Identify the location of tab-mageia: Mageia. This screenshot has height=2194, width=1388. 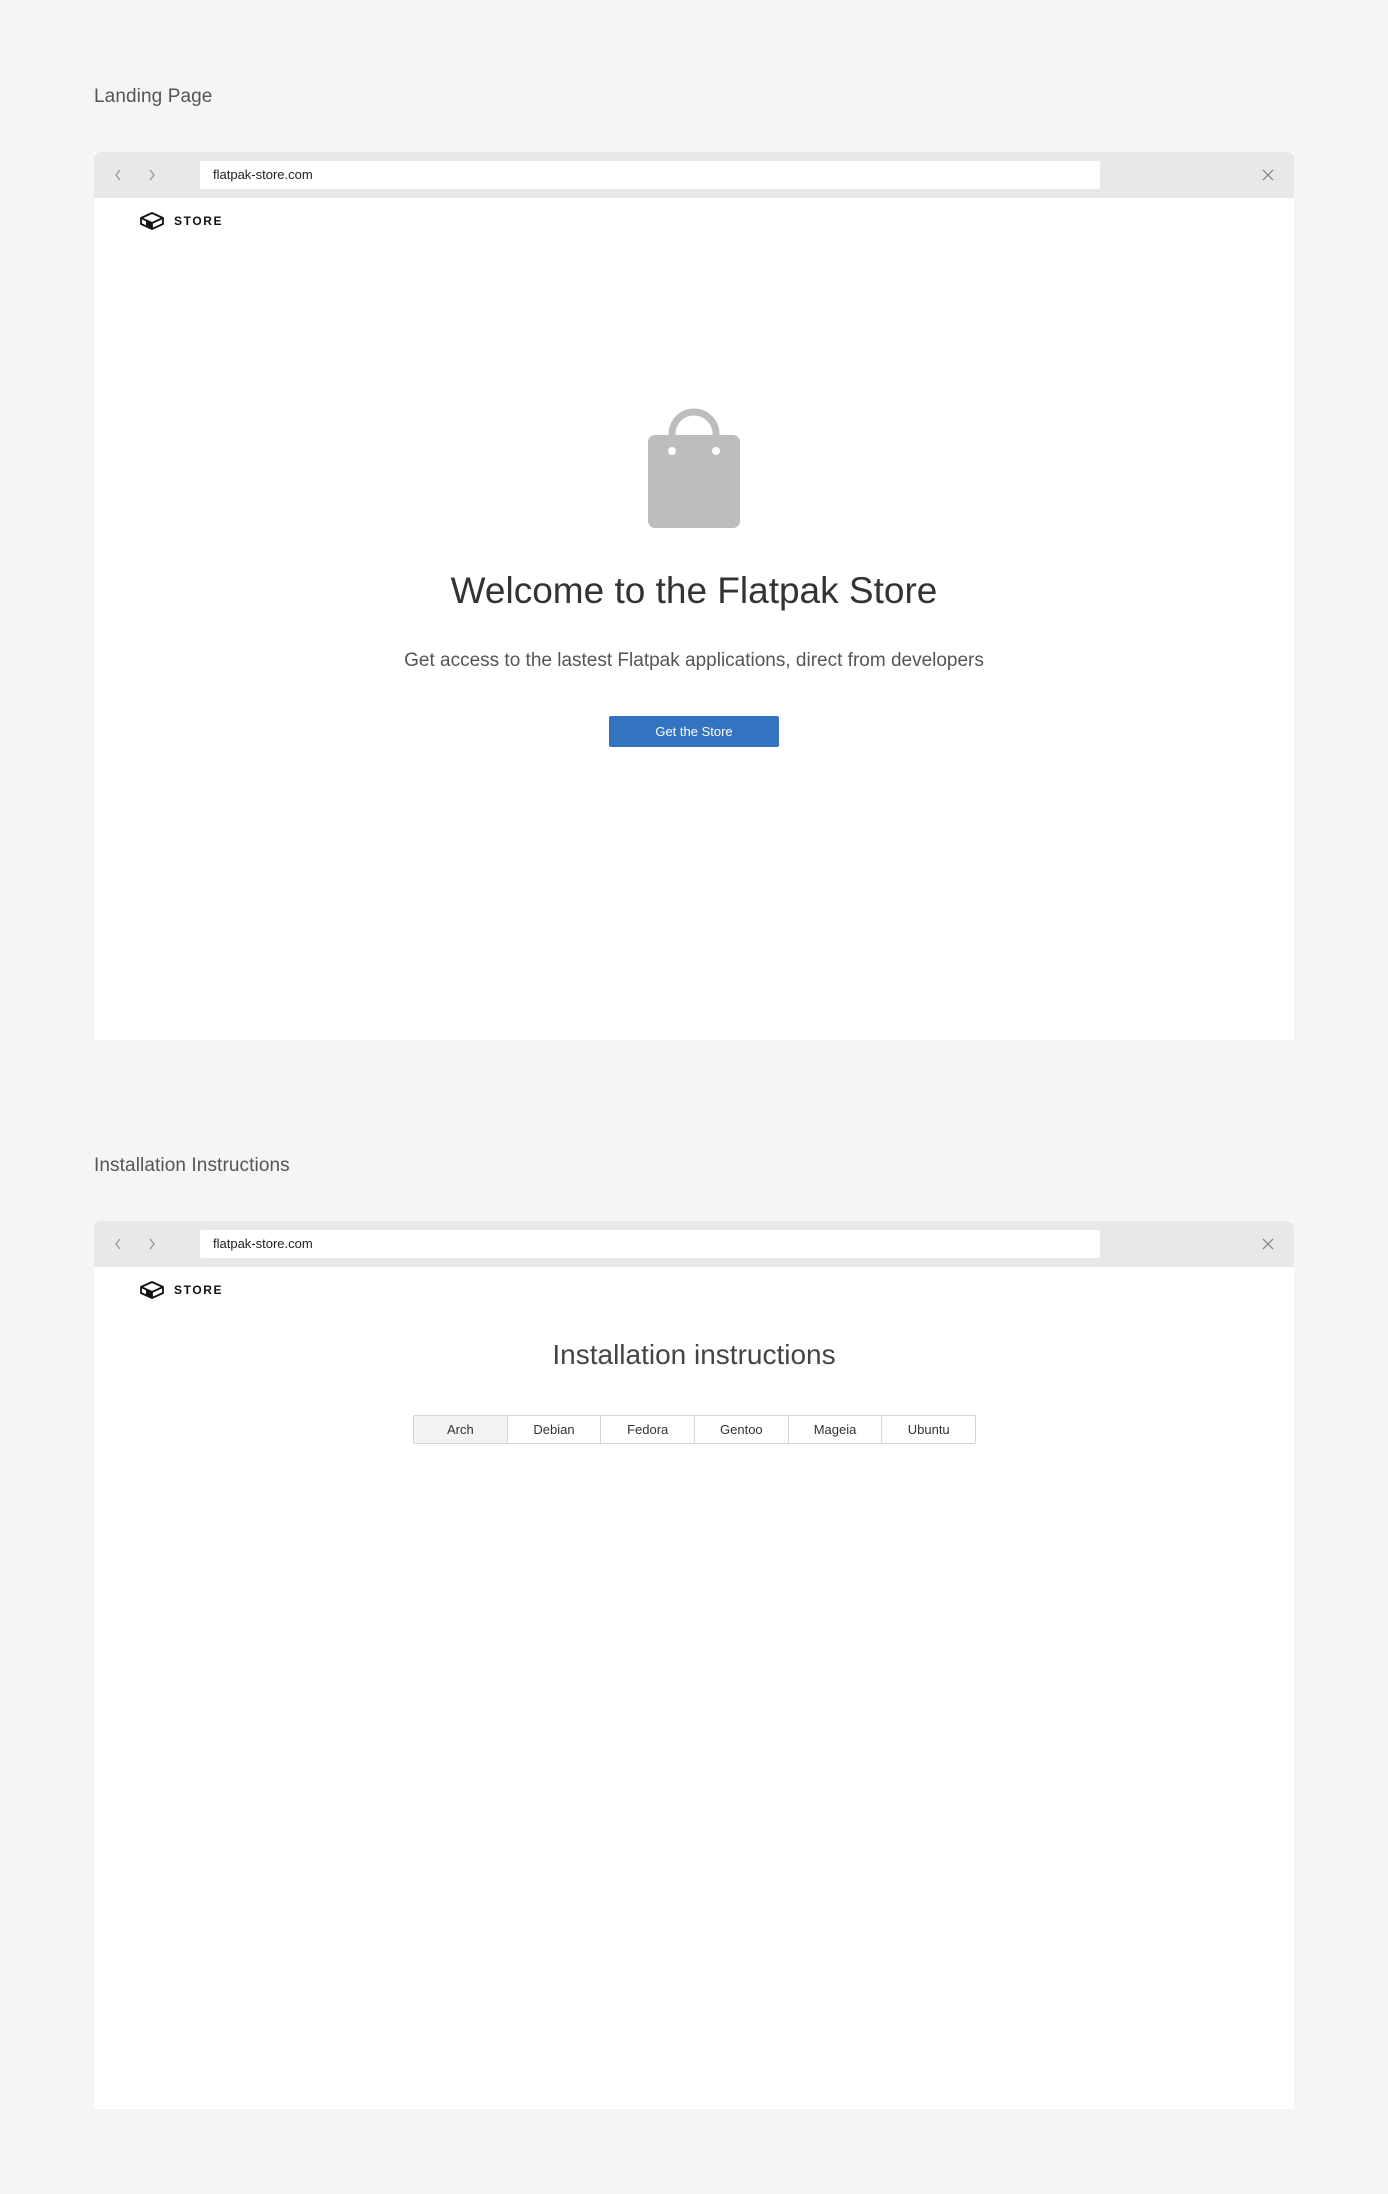
(836, 1429).